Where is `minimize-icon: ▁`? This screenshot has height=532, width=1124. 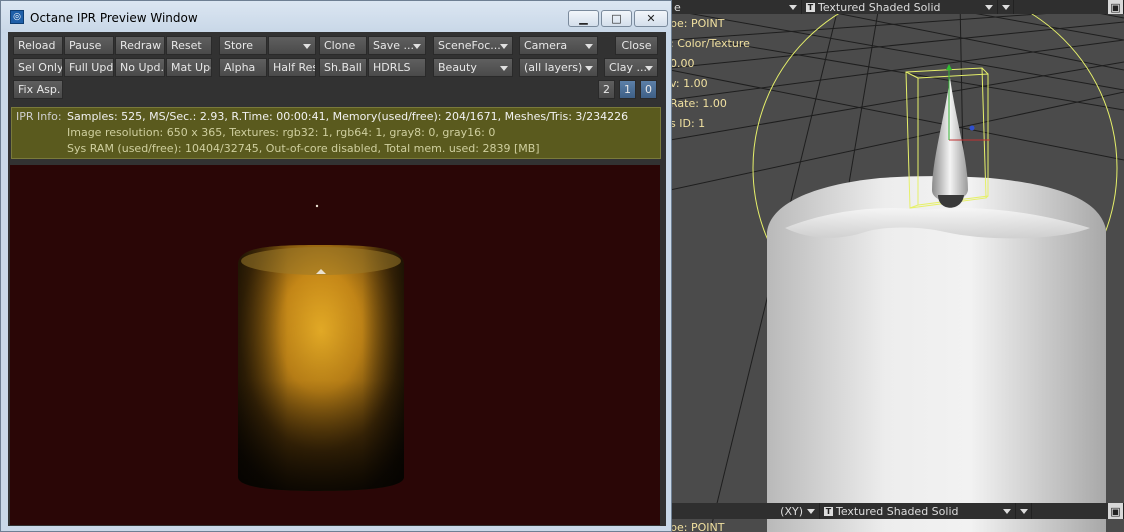
minimize-icon: ▁ is located at coordinates (583, 18).